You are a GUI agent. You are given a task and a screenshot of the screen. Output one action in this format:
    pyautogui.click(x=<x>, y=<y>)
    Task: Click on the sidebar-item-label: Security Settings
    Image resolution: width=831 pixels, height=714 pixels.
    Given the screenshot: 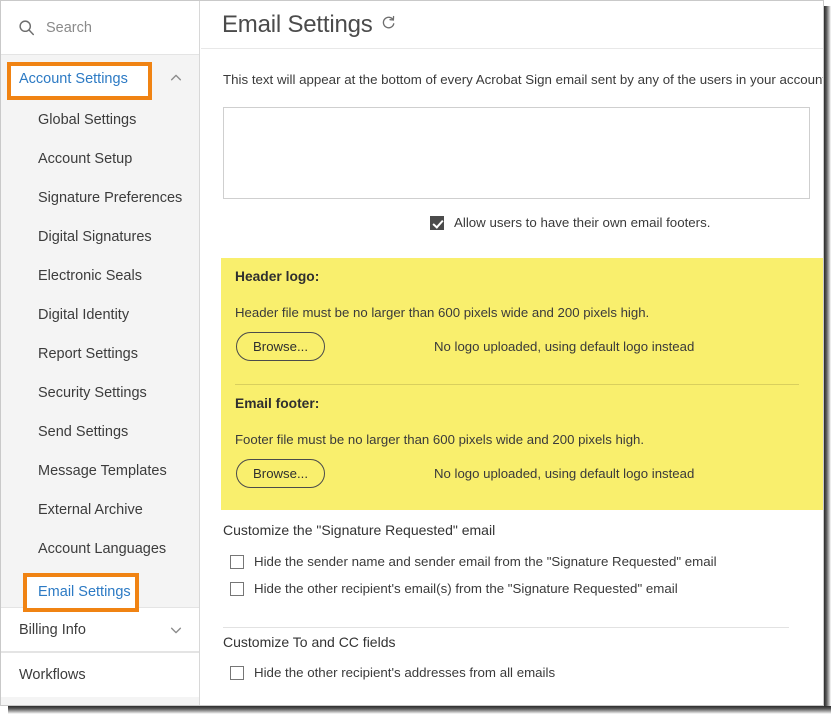 What is the action you would take?
    pyautogui.click(x=92, y=392)
    